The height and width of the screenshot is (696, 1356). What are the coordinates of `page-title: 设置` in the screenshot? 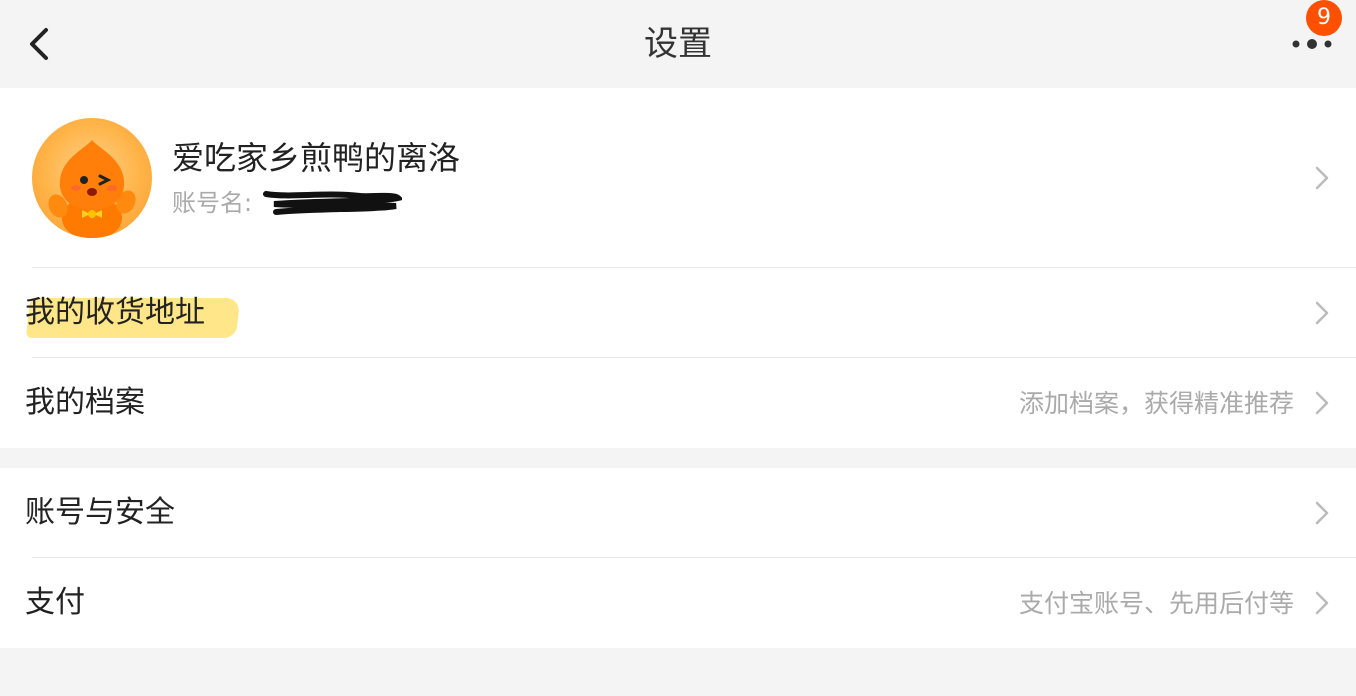 It's located at (678, 44).